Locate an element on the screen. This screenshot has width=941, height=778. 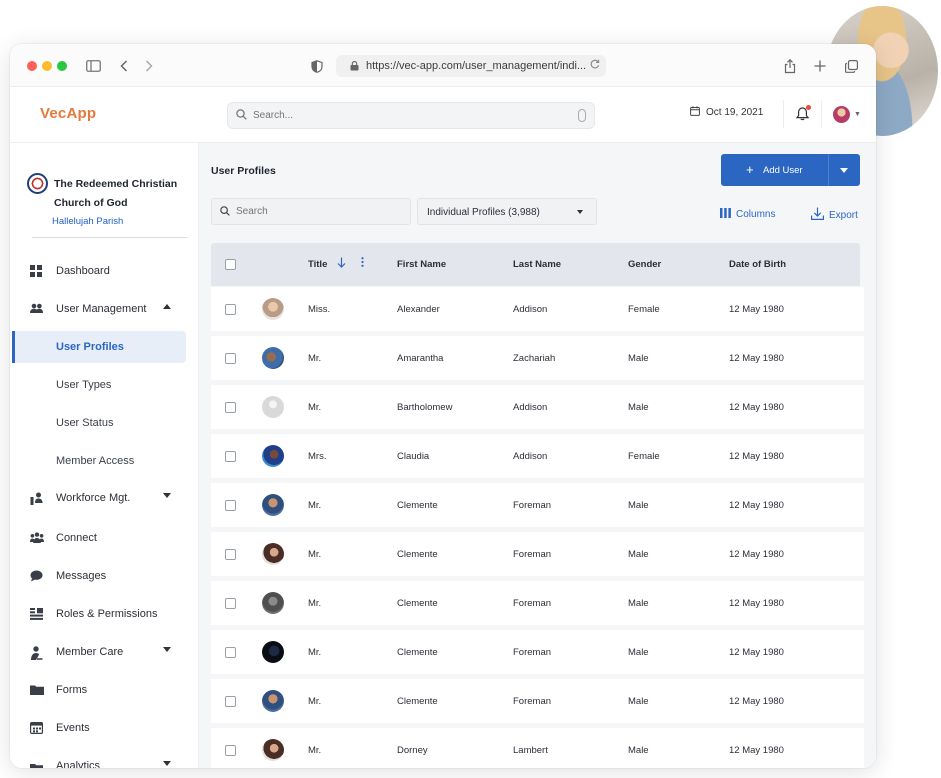
sidebar-subitem-user-status: User Status is located at coordinates (104, 423).